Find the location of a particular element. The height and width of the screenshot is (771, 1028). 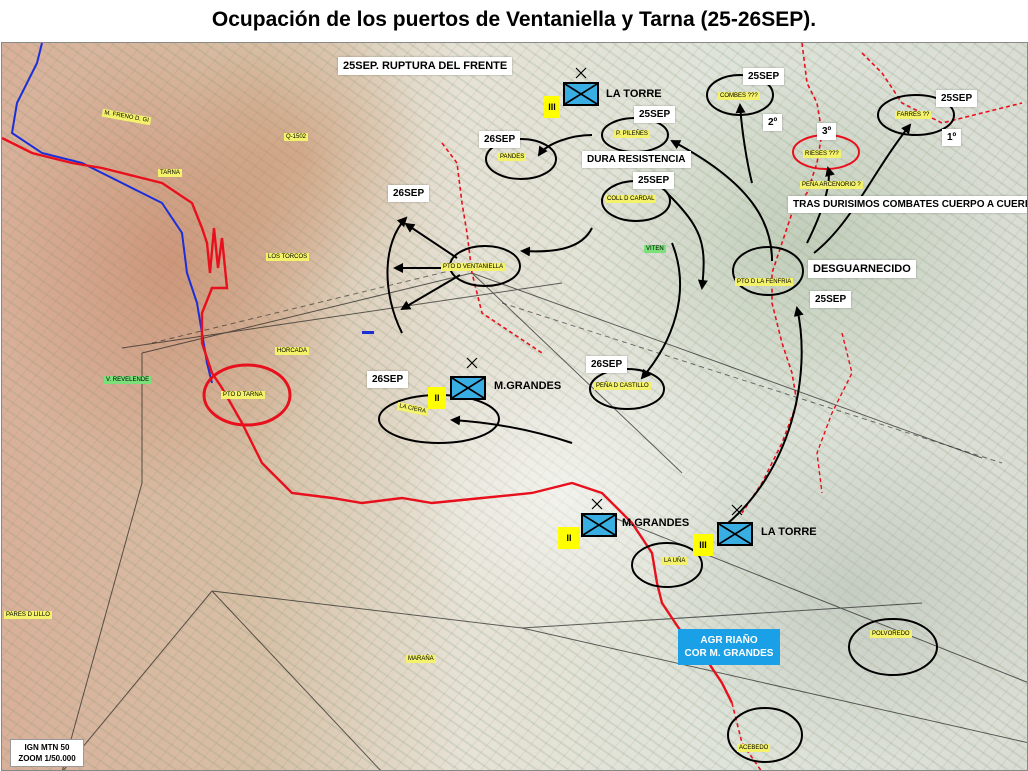

place-label: PEÑA ARCENORIO ? is located at coordinates (831, 185).